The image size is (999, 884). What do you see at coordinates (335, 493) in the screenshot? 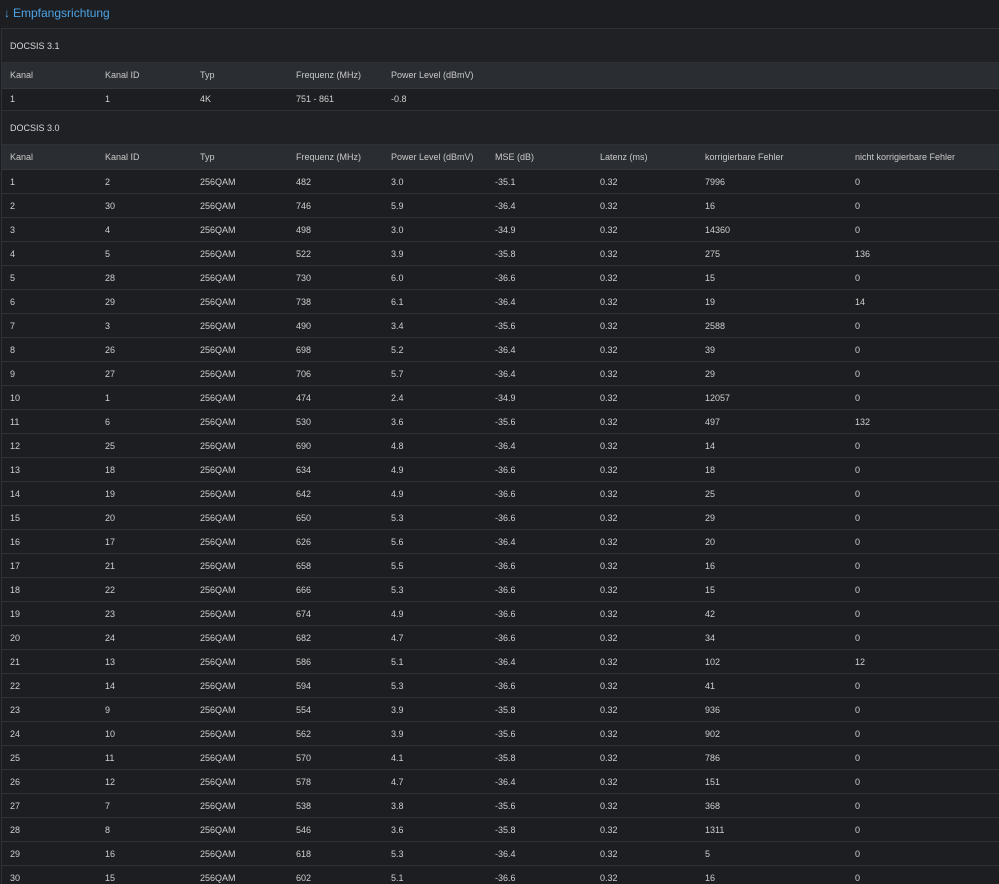
I see `cell-frequenz: 642` at bounding box center [335, 493].